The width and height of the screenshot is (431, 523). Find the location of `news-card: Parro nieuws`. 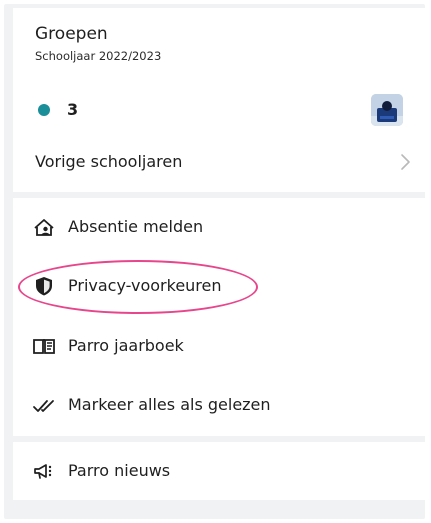

news-card: Parro nieuws is located at coordinates (219, 471).